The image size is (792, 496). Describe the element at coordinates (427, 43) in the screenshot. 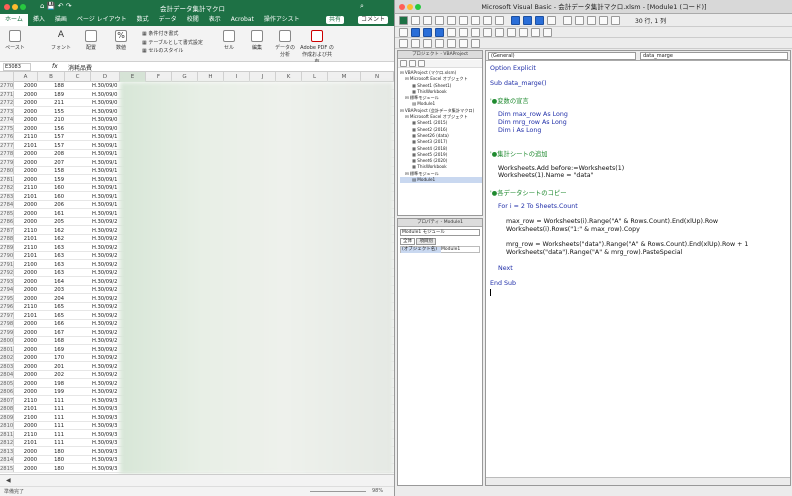

I see `indent-icon` at that location.